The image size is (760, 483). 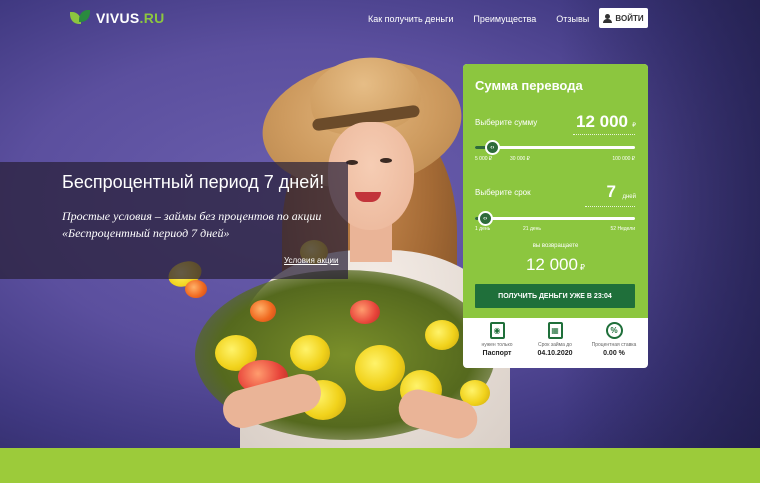 What do you see at coordinates (555, 353) in the screenshot?
I see `info-value: 04.10.2020` at bounding box center [555, 353].